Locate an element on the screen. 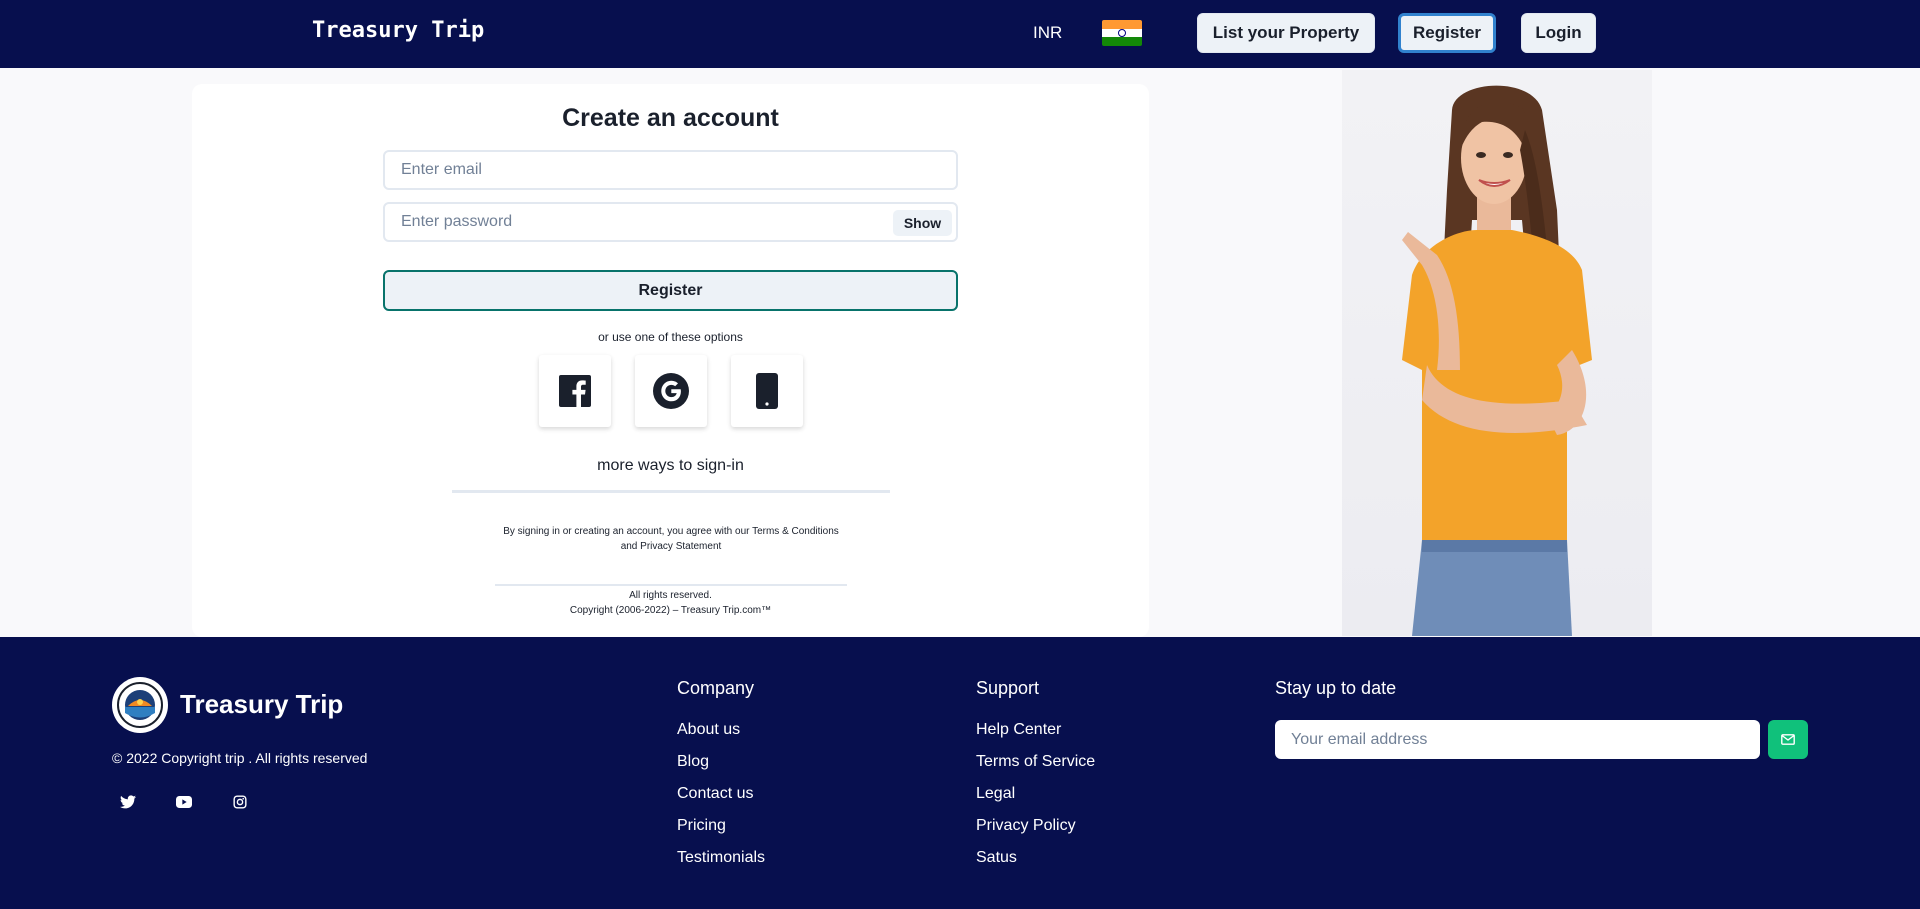 Image resolution: width=1920 pixels, height=909 pixels. email-input is located at coordinates (670, 170).